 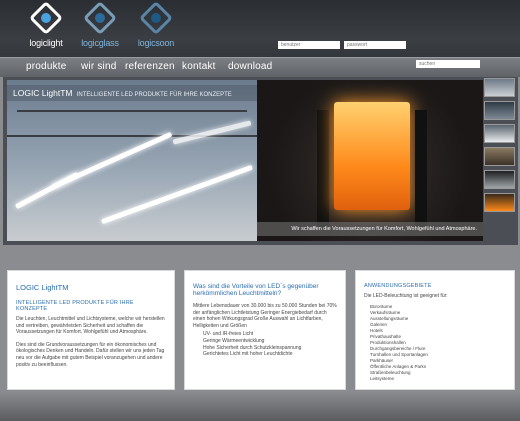 I want to click on logo-logicsoon: logicsoon, so click(x=156, y=26).